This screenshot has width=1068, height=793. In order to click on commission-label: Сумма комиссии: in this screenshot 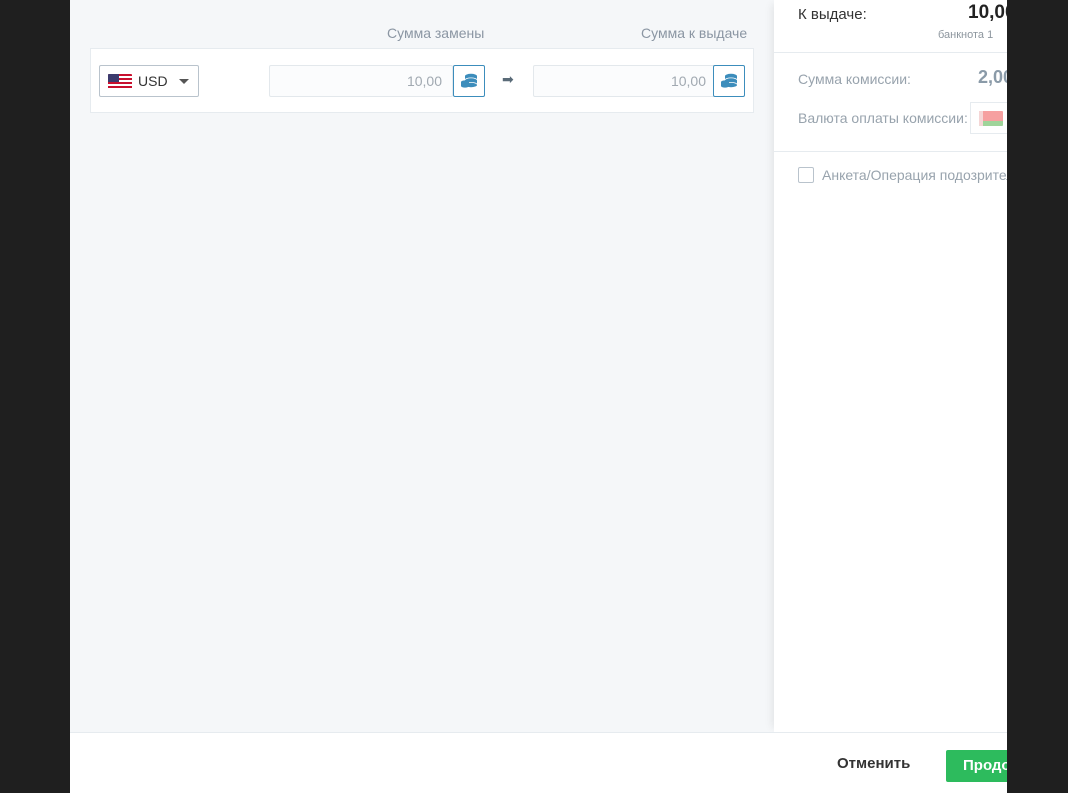, I will do `click(854, 79)`.